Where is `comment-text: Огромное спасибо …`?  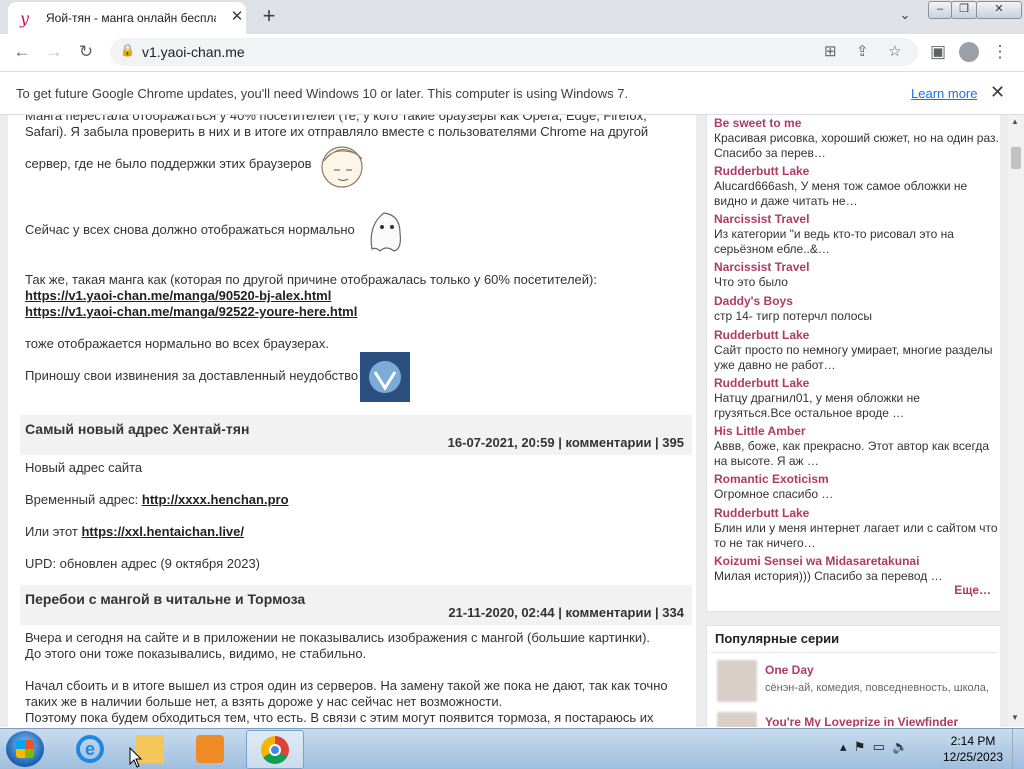
comment-text: Огромное спасибо … is located at coordinates (774, 494).